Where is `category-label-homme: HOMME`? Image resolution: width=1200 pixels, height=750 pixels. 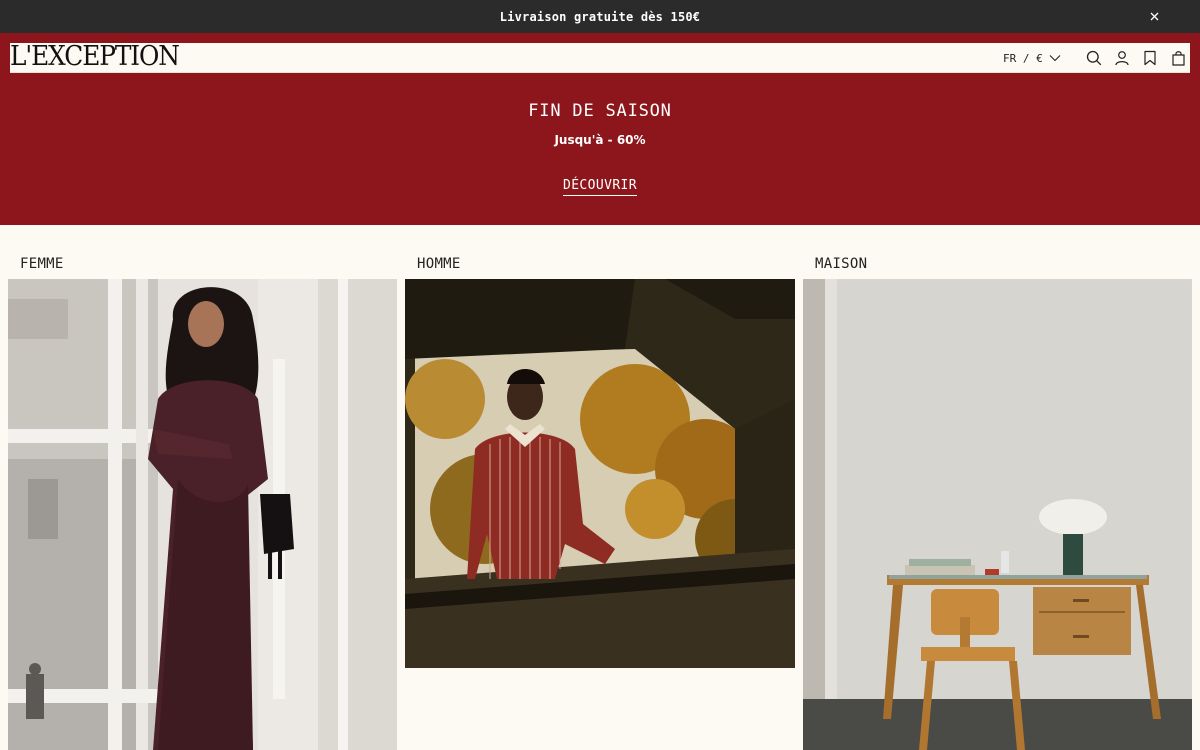 category-label-homme: HOMME is located at coordinates (439, 264).